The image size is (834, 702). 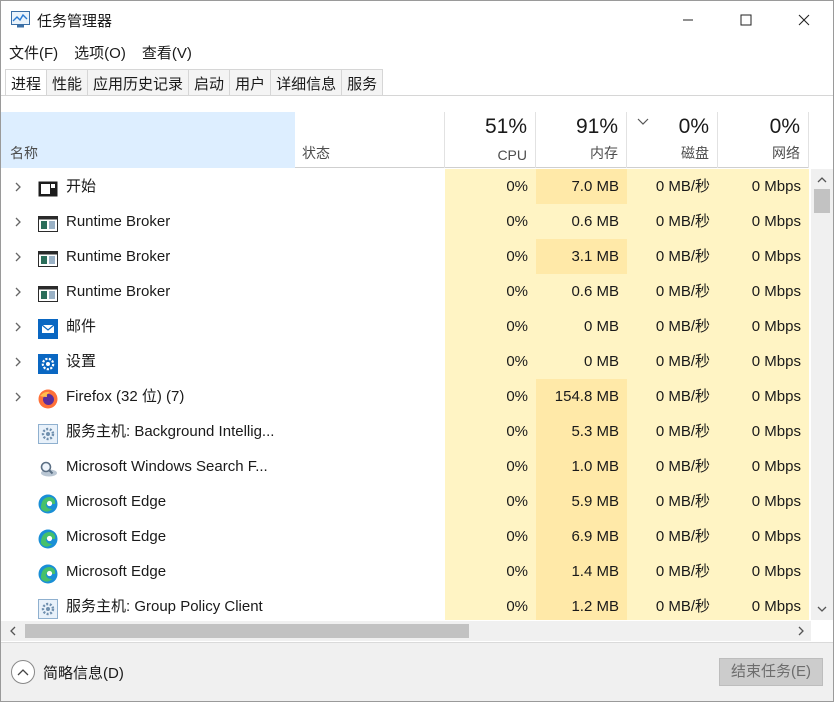 What do you see at coordinates (417, 20) in the screenshot?
I see `title-bar: 任务管理器` at bounding box center [417, 20].